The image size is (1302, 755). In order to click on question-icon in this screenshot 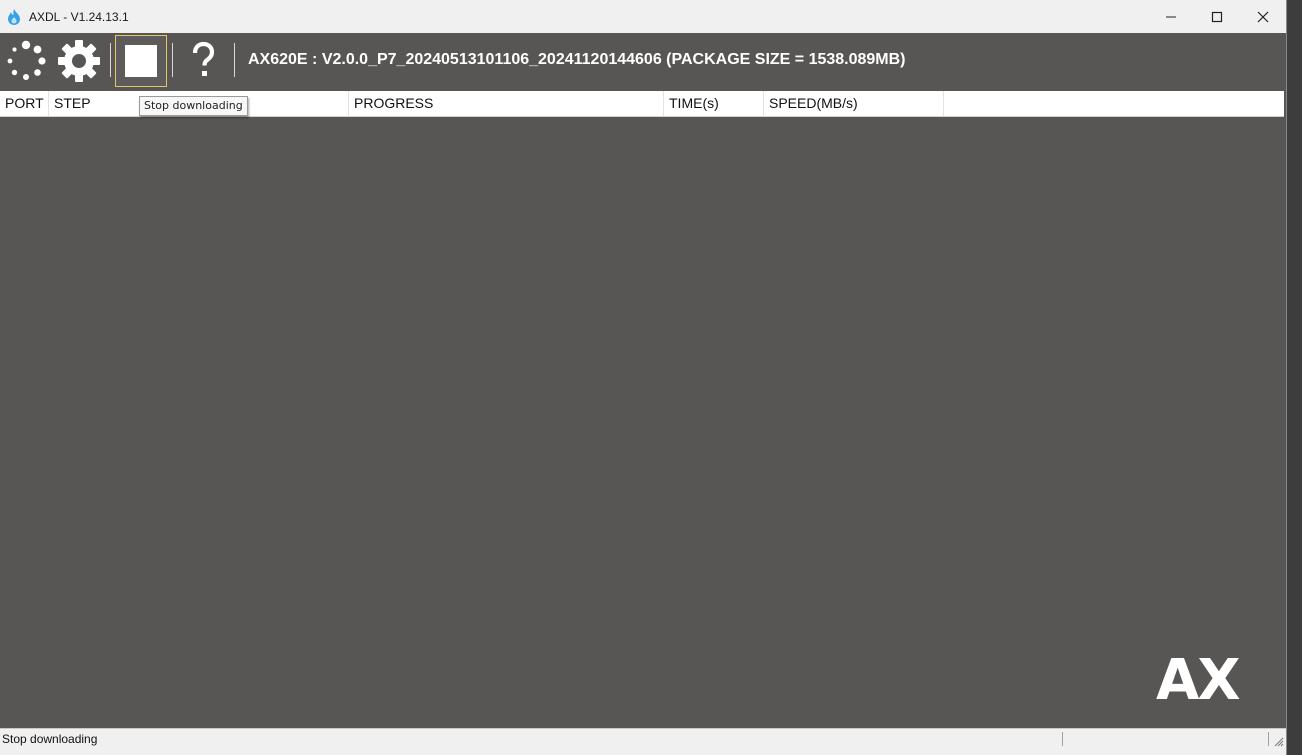, I will do `click(203, 58)`.